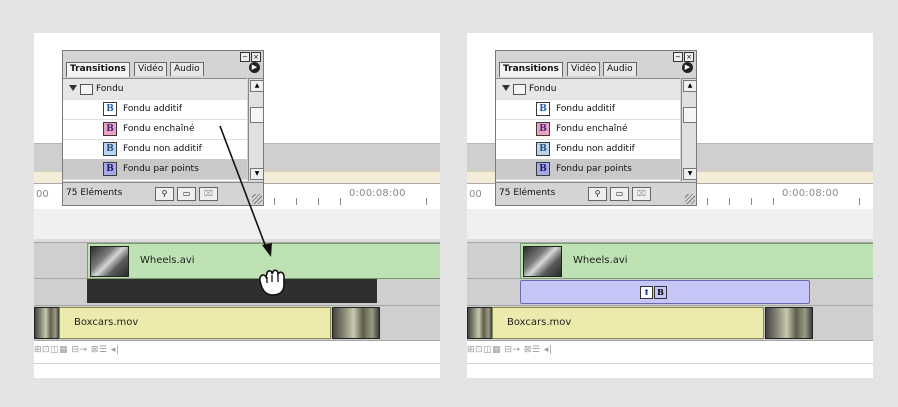 The width and height of the screenshot is (898, 407). I want to click on disclosure-triangle-icon, so click(506, 88).